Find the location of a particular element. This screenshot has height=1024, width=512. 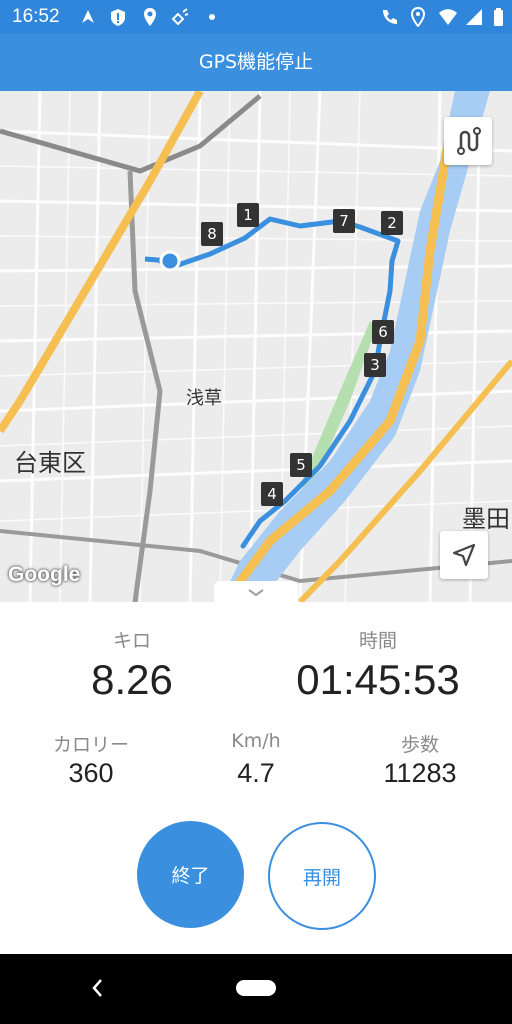

end-button-label: 終了 is located at coordinates (190, 876).